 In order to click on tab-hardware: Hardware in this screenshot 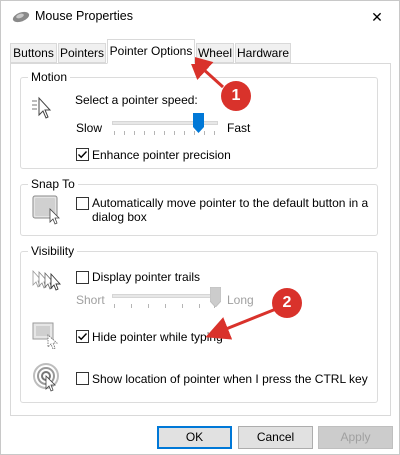, I will do `click(263, 53)`.